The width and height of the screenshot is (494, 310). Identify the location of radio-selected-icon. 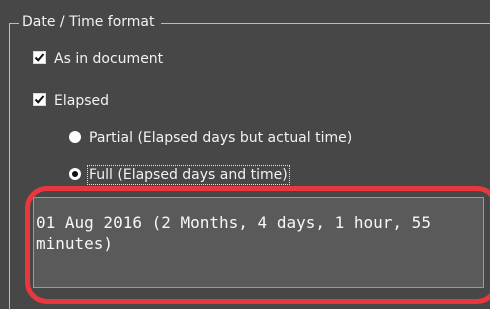
(75, 174).